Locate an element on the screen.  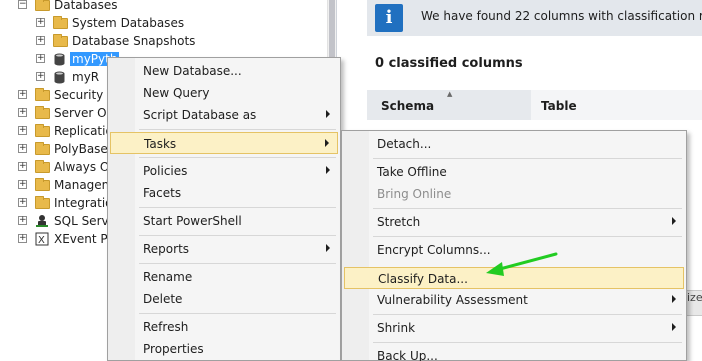
collapse-icon: − is located at coordinates (22, 4).